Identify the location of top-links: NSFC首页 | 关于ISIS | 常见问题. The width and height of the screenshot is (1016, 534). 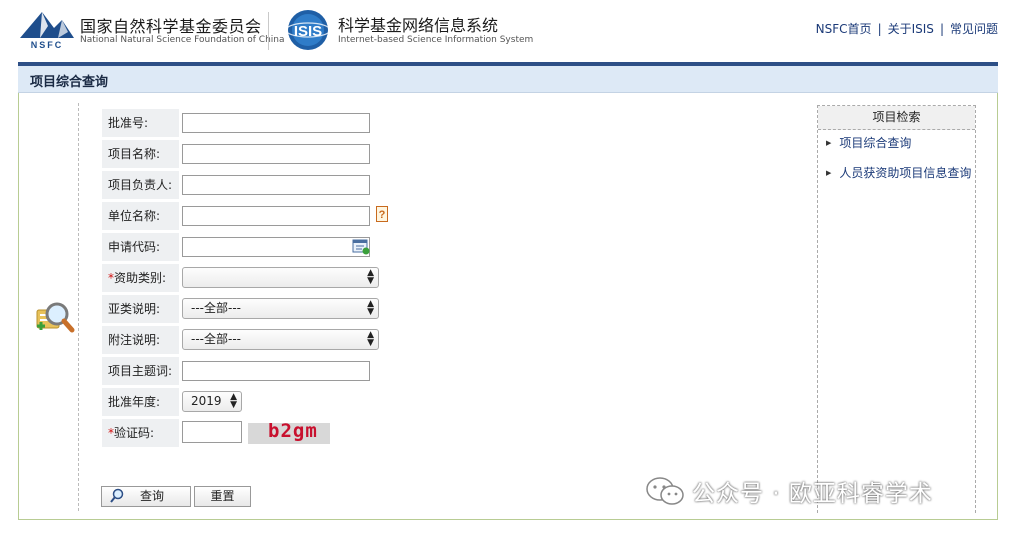
(907, 28).